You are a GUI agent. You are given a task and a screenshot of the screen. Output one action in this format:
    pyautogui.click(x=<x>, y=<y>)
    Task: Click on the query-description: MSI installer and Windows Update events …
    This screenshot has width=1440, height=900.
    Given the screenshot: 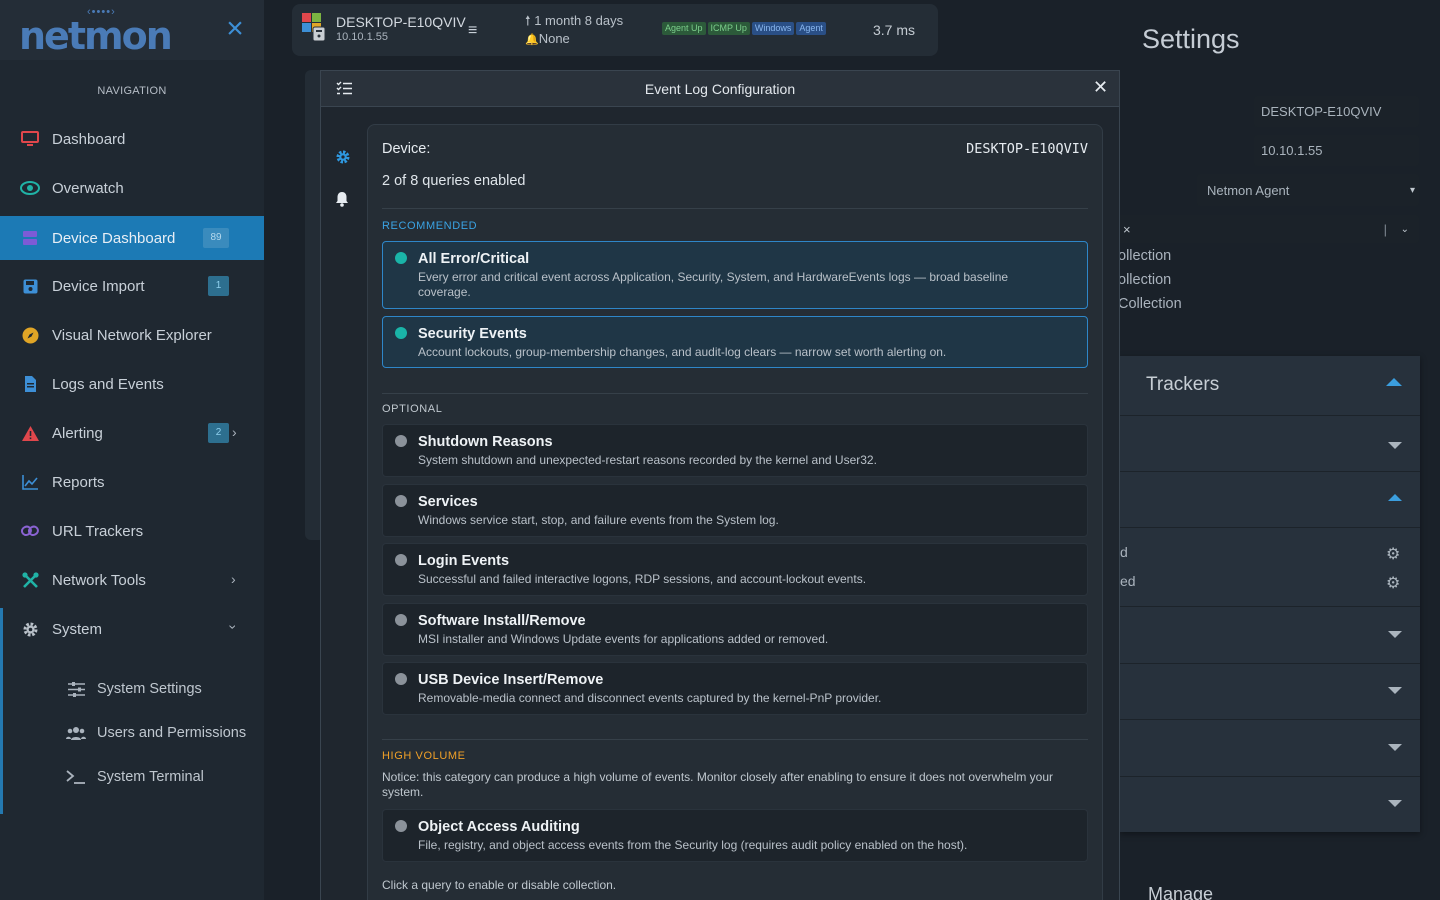 What is the action you would take?
    pyautogui.click(x=623, y=639)
    